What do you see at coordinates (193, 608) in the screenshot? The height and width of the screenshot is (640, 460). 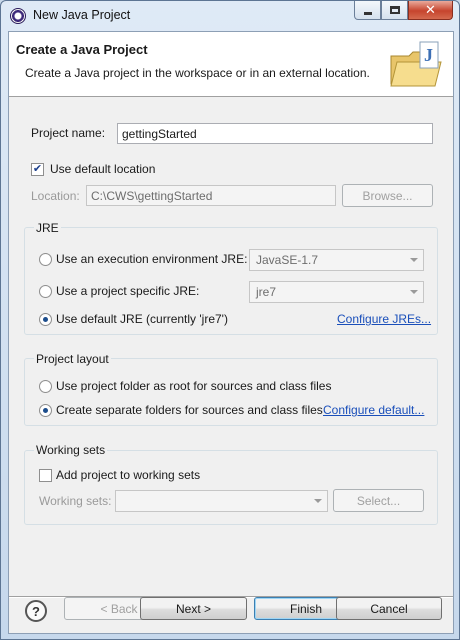 I see `next-button: Next >` at bounding box center [193, 608].